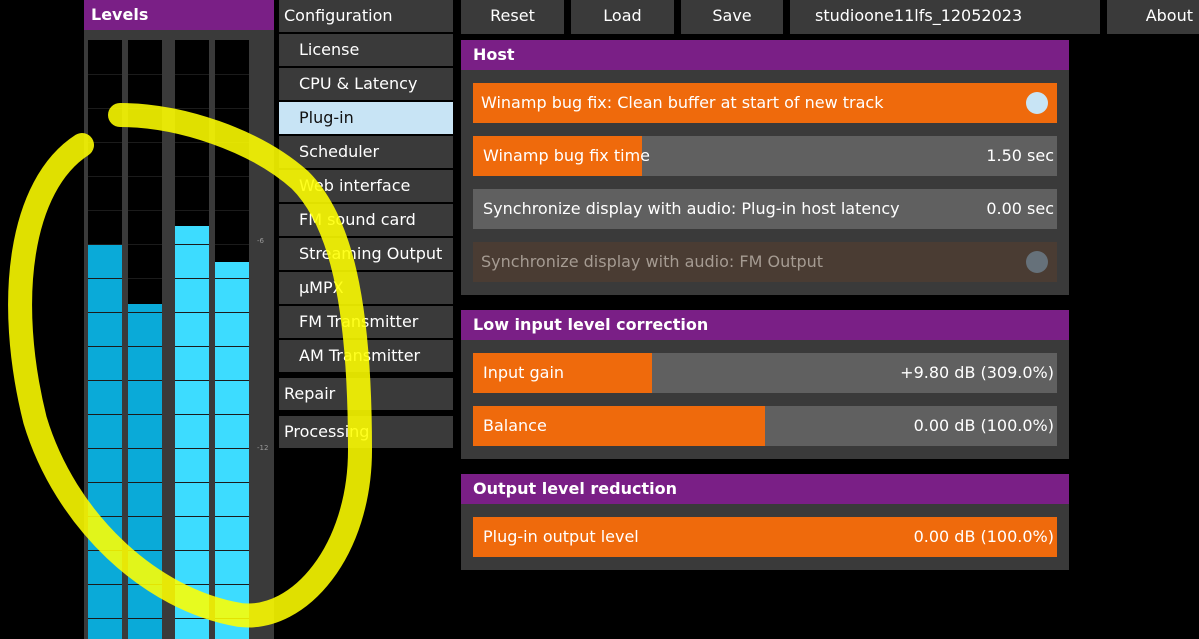 The width and height of the screenshot is (1199, 639). What do you see at coordinates (179, 15) in the screenshot?
I see `levels-title: Levels` at bounding box center [179, 15].